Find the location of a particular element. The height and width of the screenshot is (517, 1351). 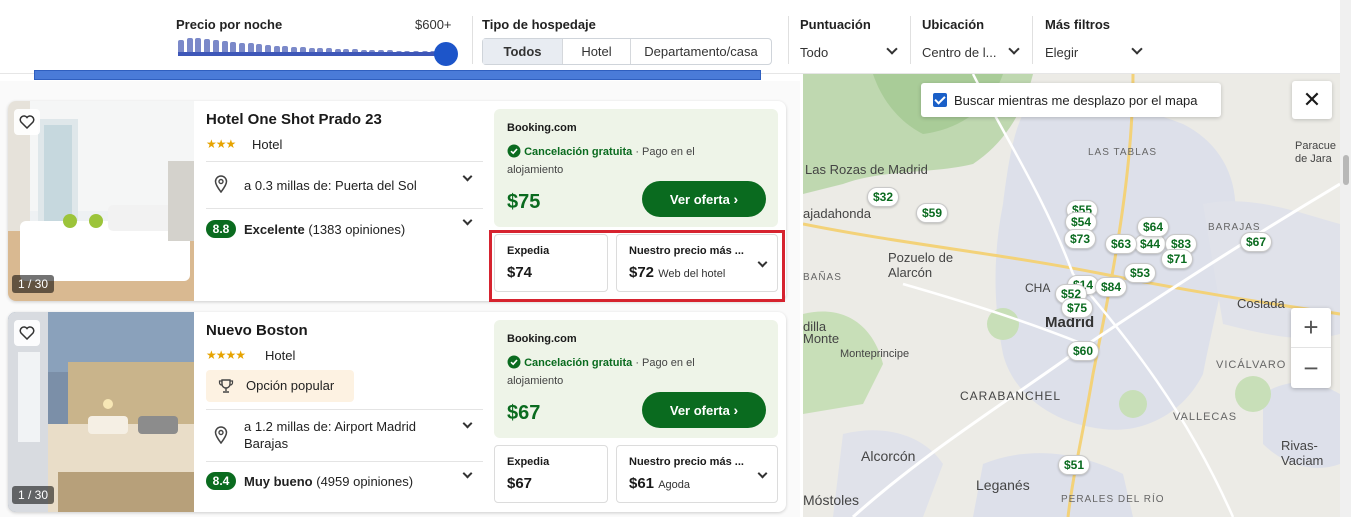

star-rating: ★★★ is located at coordinates (221, 144).